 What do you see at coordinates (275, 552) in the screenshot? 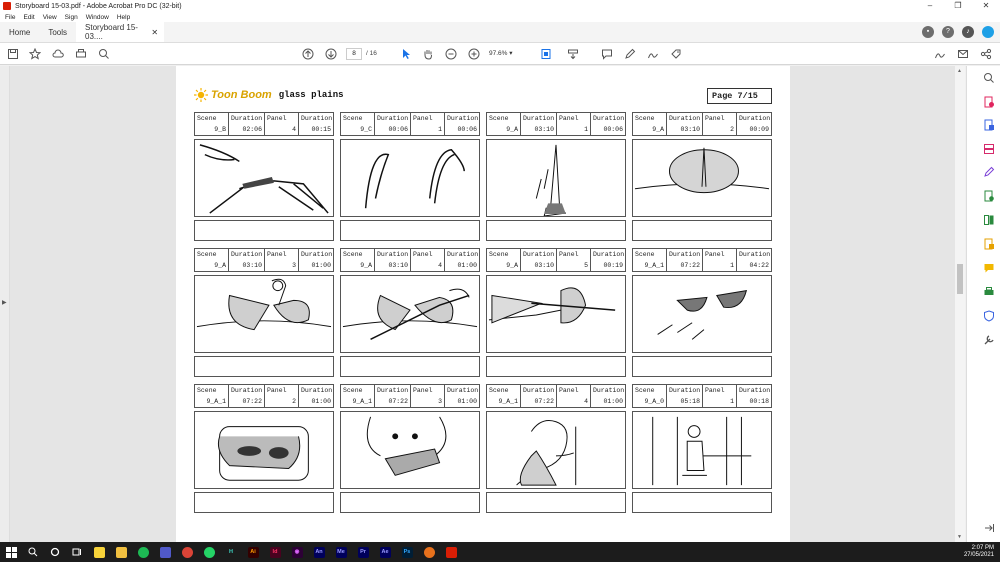
I see `adobe-app-1: Id` at bounding box center [275, 552].